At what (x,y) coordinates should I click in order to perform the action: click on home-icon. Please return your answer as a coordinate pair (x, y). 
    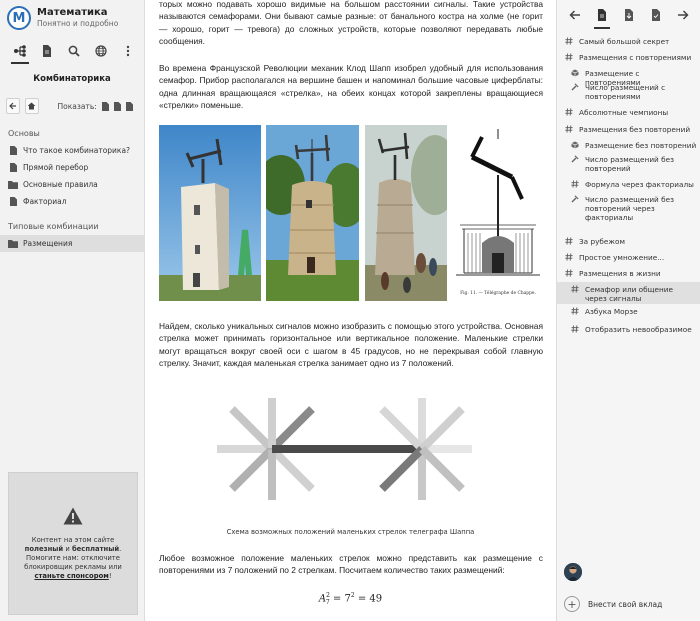
    Looking at the image, I should click on (31, 106).